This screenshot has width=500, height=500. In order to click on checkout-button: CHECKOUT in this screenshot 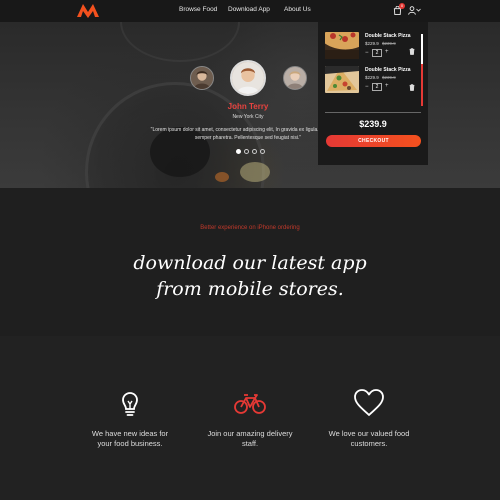, I will do `click(373, 141)`.